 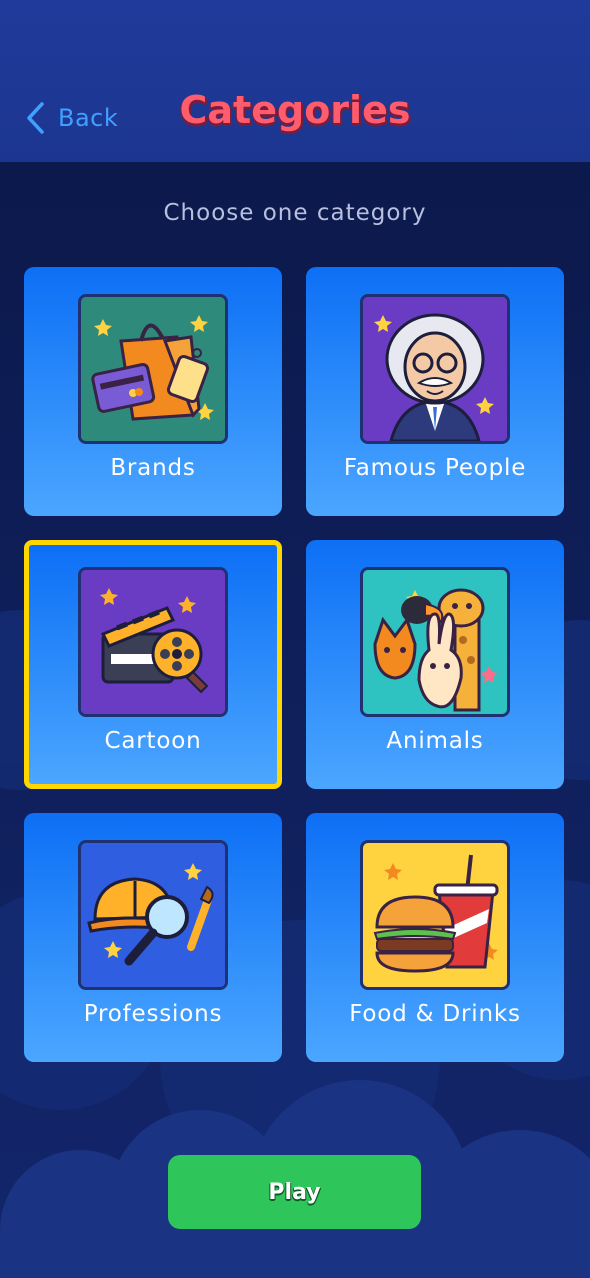 I want to click on category-card-animals: Animals, so click(x=435, y=664).